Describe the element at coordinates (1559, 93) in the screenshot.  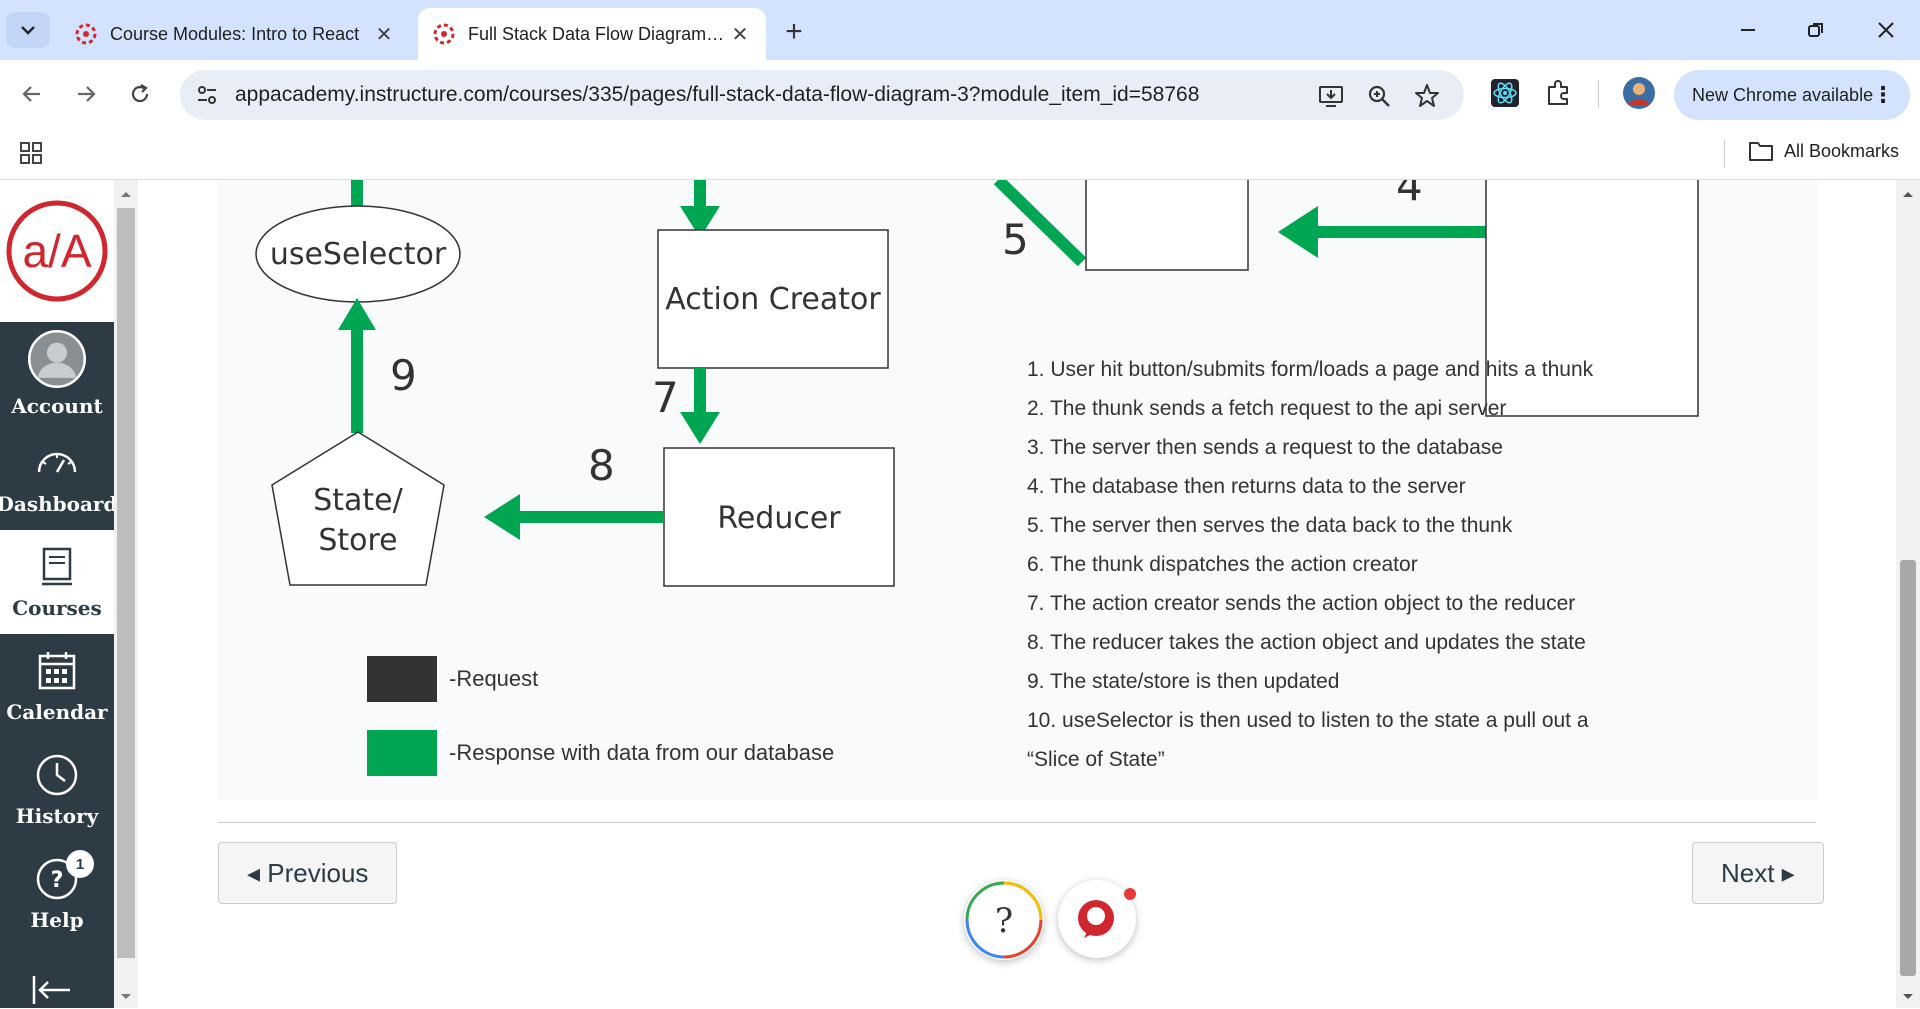
I see `extensions-icon` at that location.